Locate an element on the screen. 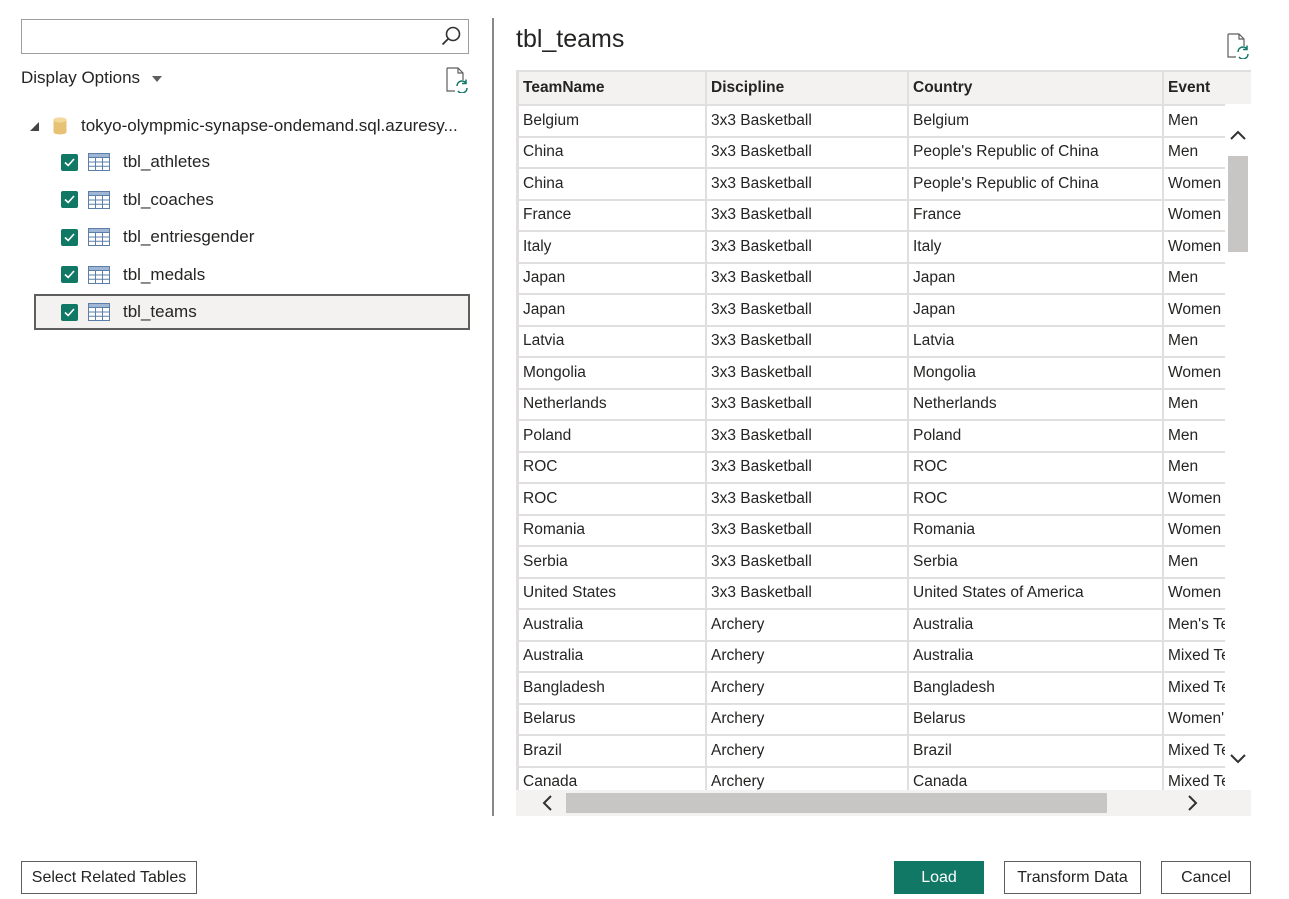 This screenshot has width=1289, height=899. refresh-icon is located at coordinates (1238, 46).